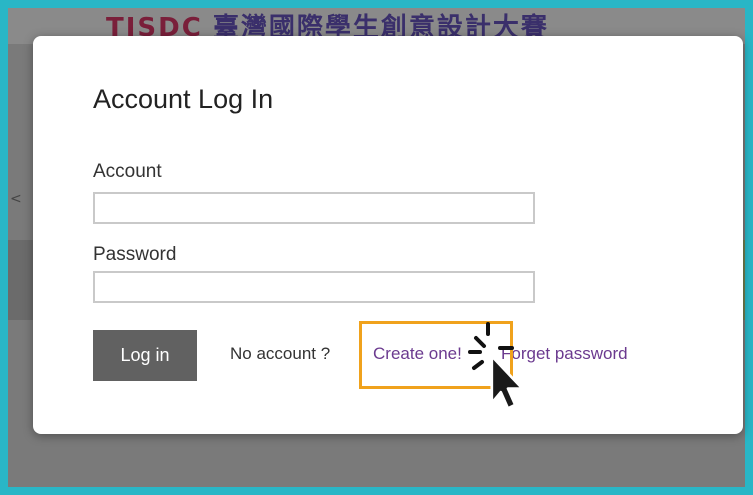 The height and width of the screenshot is (495, 753). I want to click on modal-title: Account Log In, so click(183, 99).